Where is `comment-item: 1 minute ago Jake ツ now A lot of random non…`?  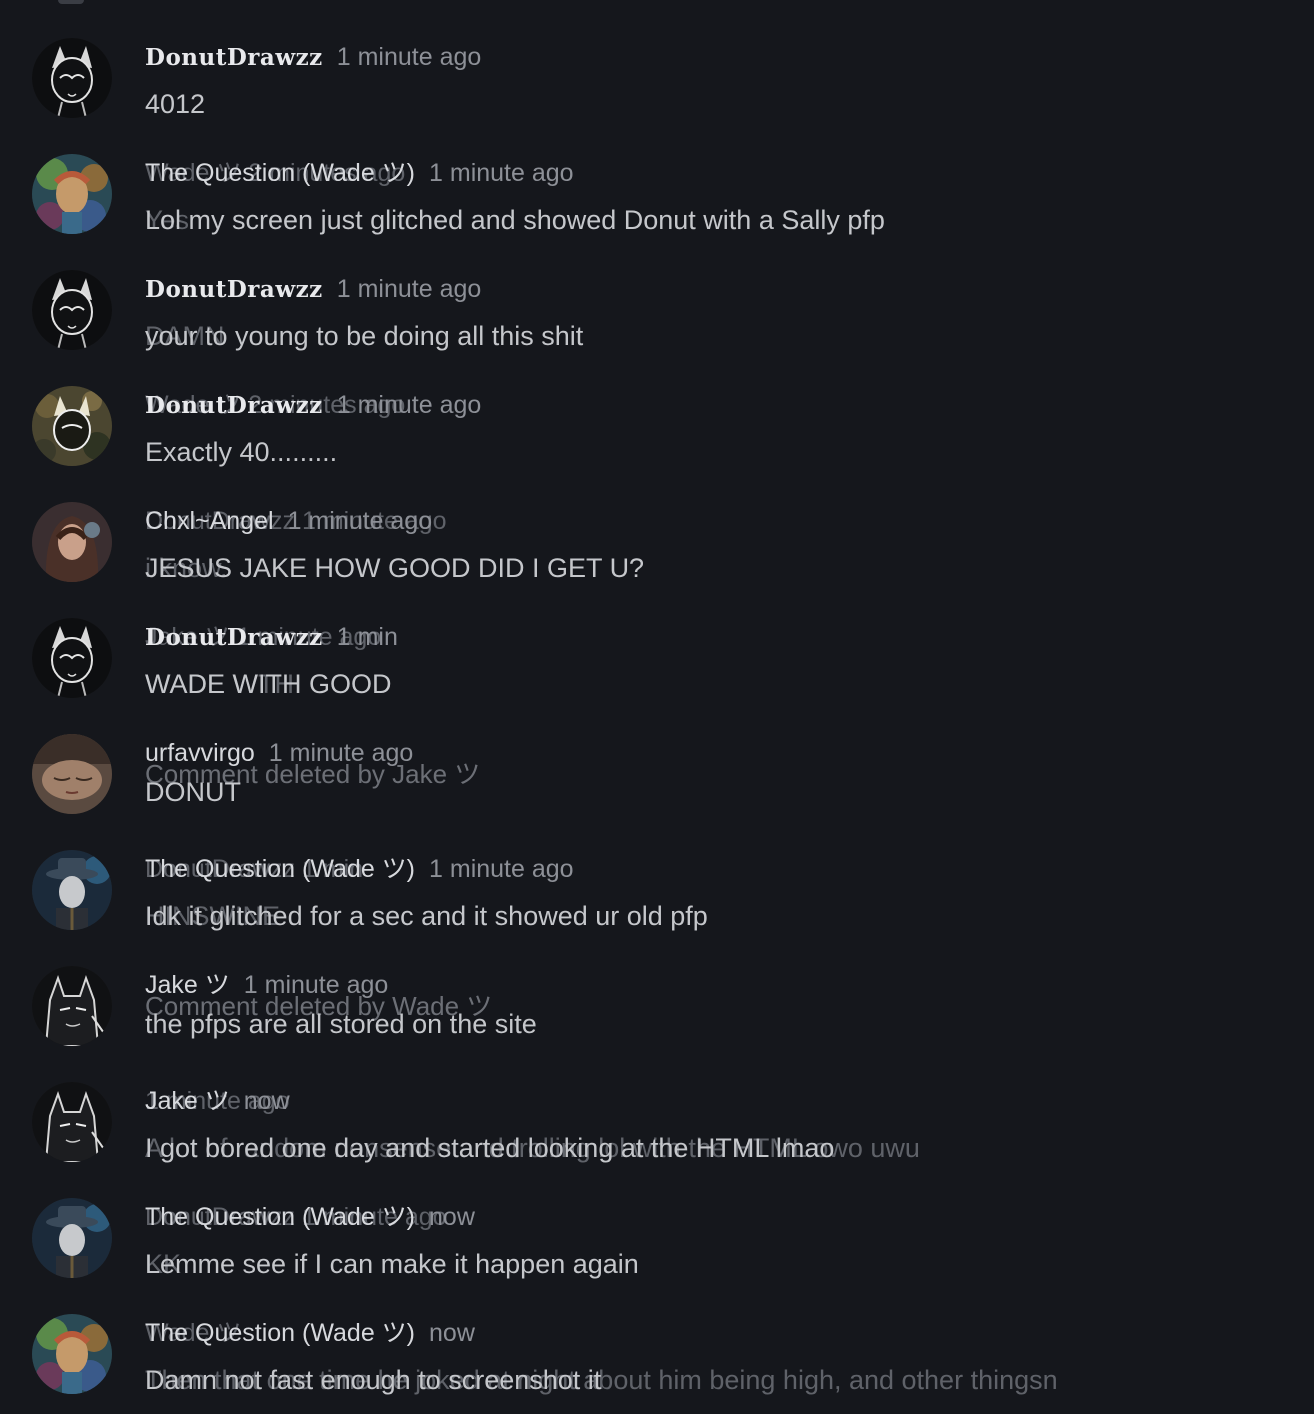
comment-item: 1 minute ago Jake ツ now A lot of random non… is located at coordinates (657, 1103).